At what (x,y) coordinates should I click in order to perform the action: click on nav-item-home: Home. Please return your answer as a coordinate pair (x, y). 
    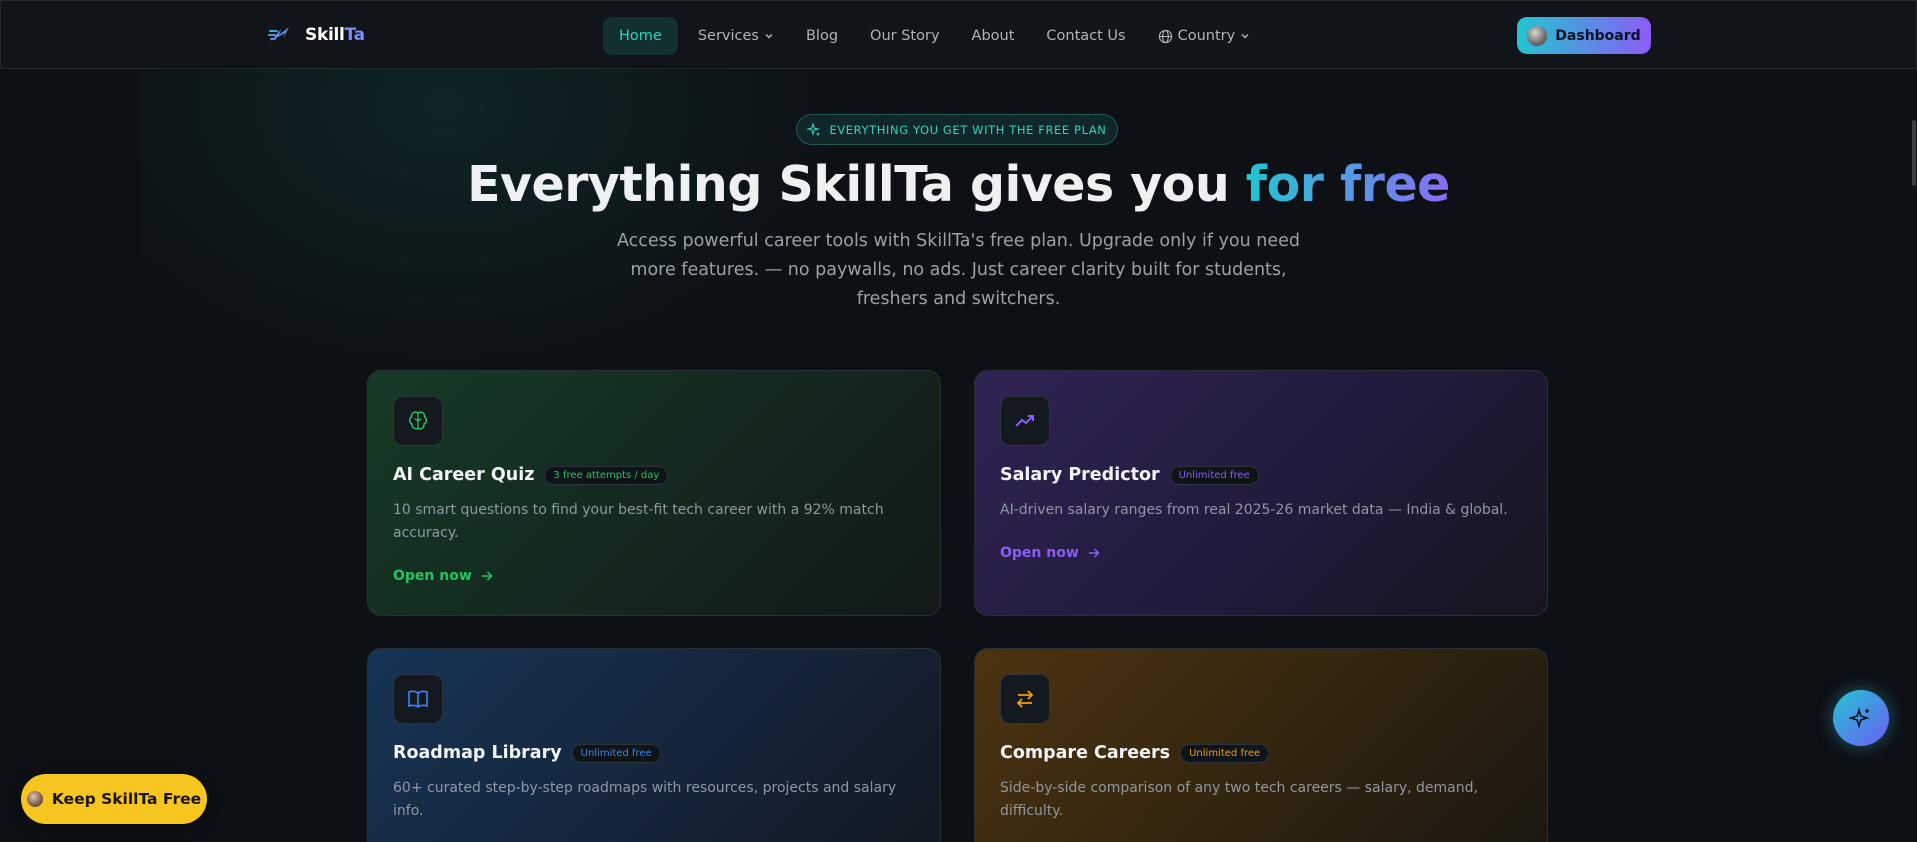
    Looking at the image, I should click on (640, 36).